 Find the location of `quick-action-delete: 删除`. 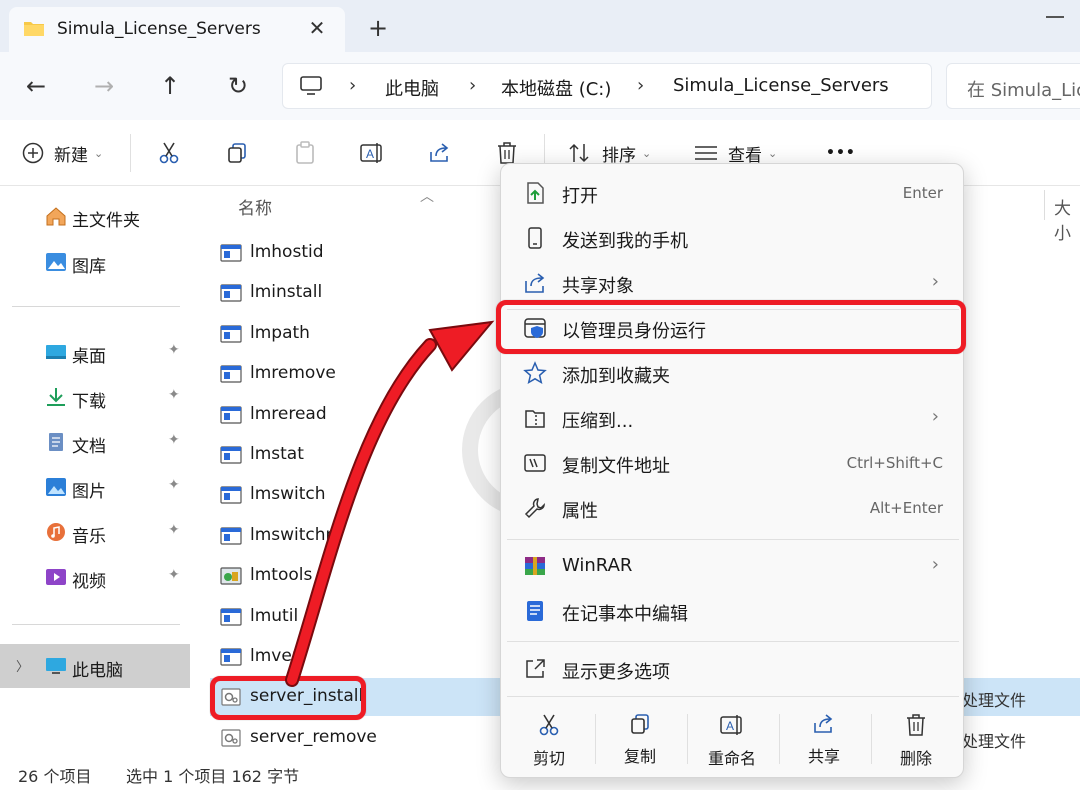

quick-action-delete: 删除 is located at coordinates (916, 739).